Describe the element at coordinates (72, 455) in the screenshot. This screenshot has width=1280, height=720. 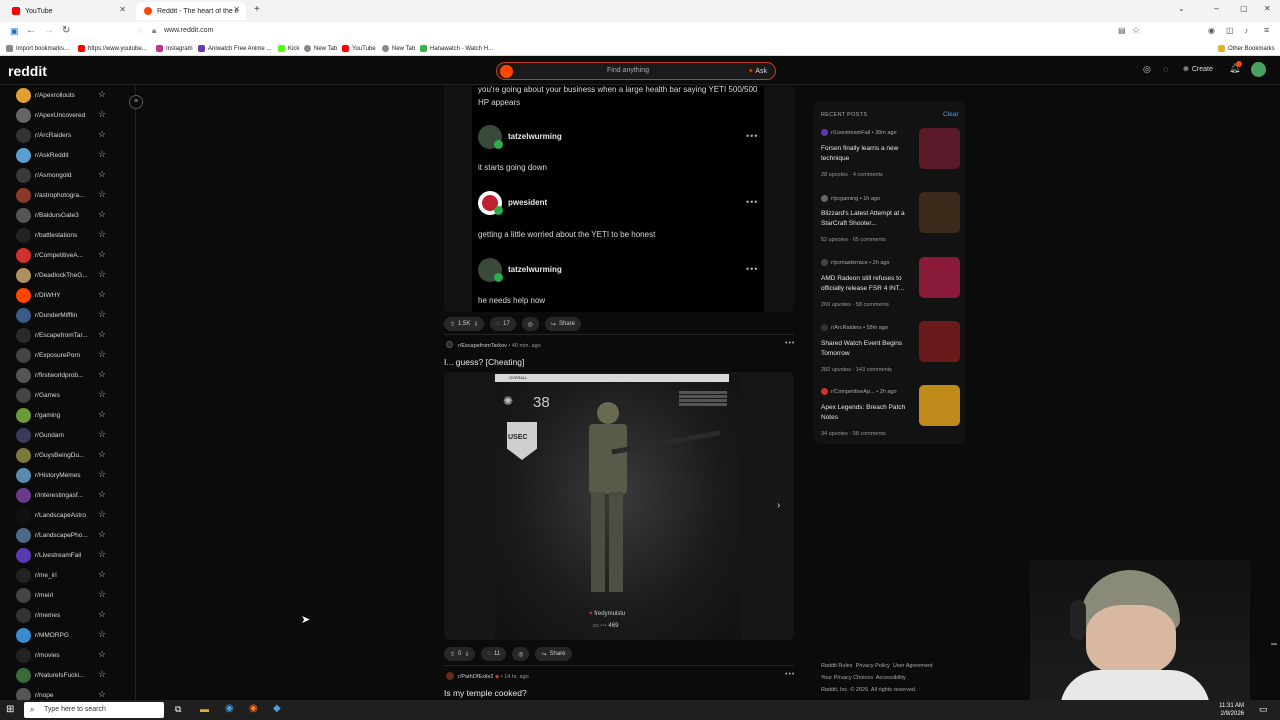
I see `sidebar-item-guysbeingdudes: r/GuysBeingDu... ☆` at that location.